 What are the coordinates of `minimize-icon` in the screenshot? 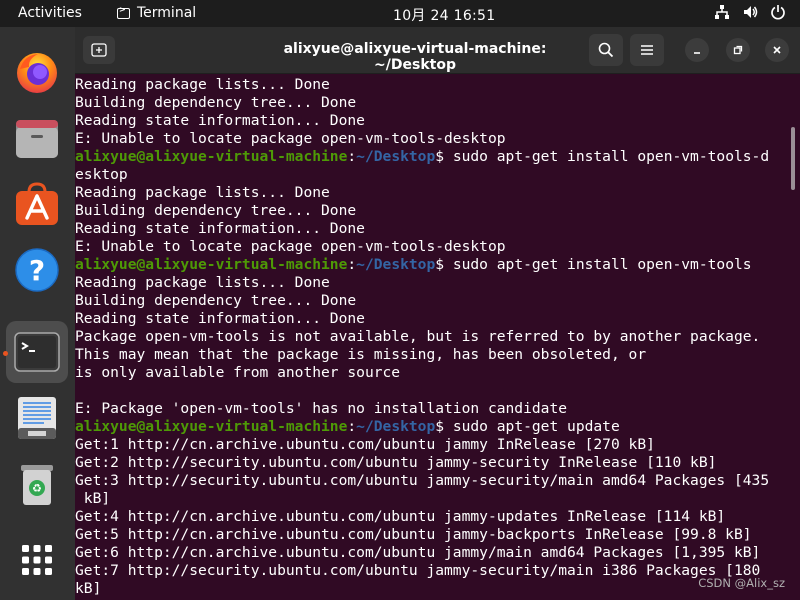 It's located at (697, 53).